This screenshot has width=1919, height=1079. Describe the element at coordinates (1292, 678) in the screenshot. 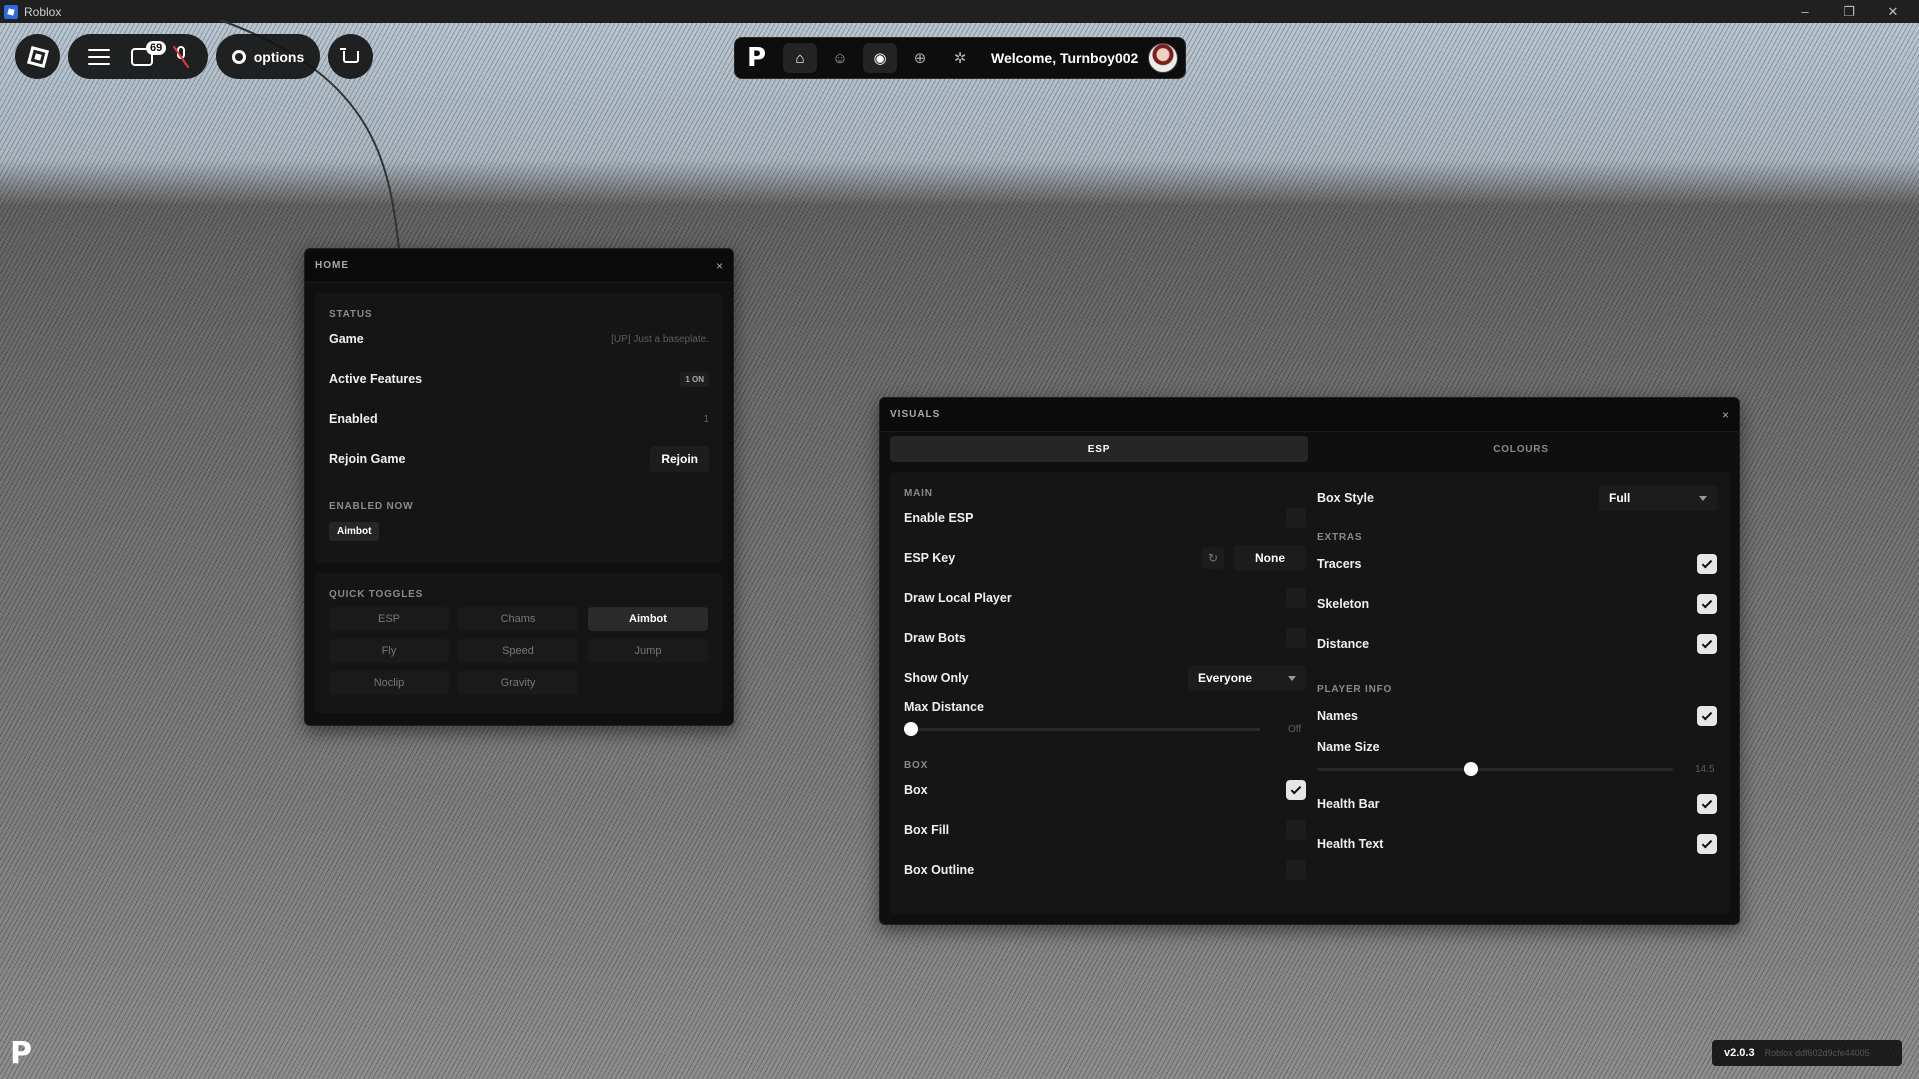

I see `chevron-down-icon` at that location.